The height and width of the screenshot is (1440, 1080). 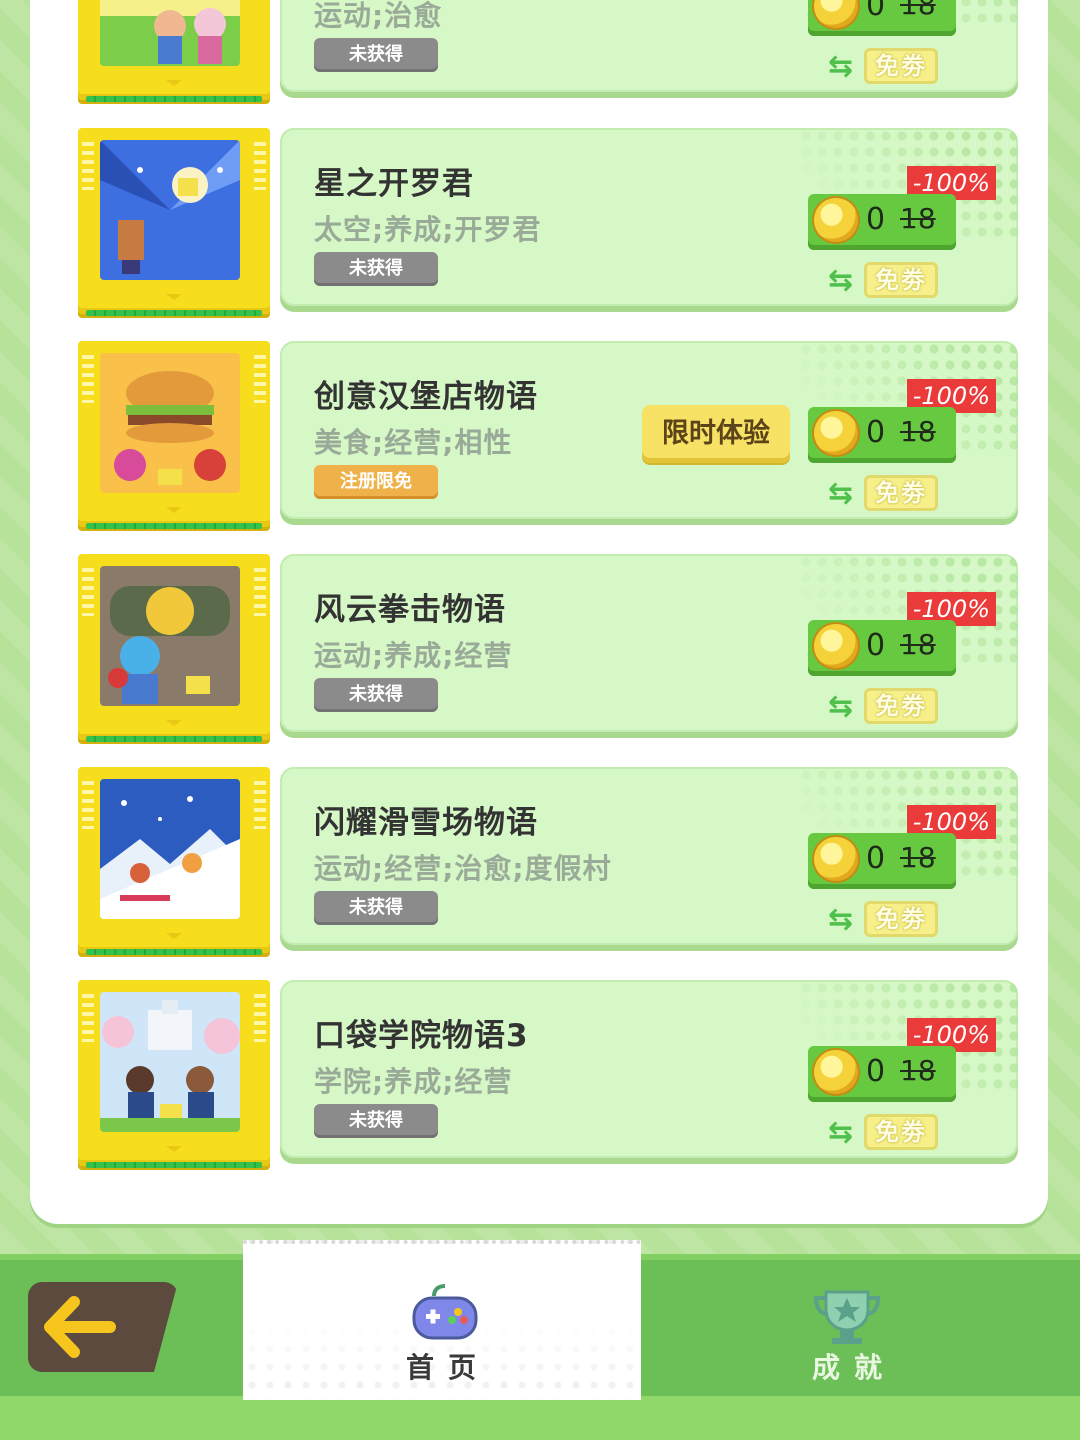 What do you see at coordinates (413, 655) in the screenshot?
I see `game-tags: 运动;养成;经营` at bounding box center [413, 655].